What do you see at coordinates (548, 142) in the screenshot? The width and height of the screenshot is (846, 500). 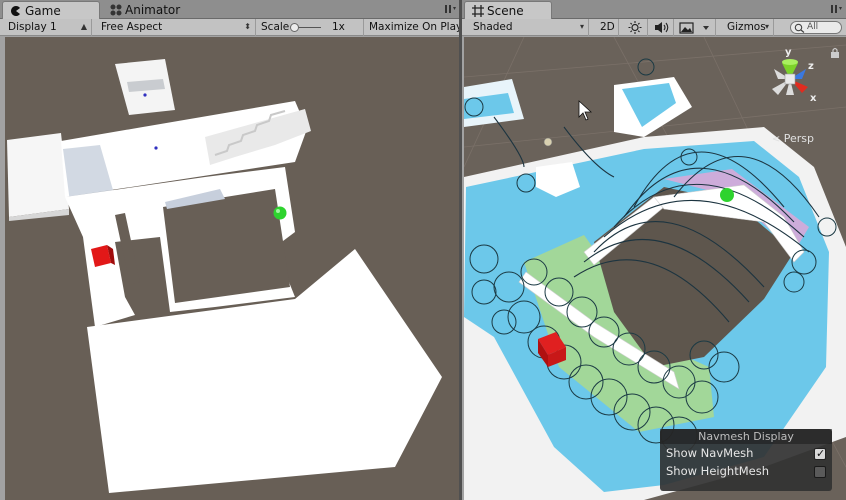 I see `light-gizmo-icon` at bounding box center [548, 142].